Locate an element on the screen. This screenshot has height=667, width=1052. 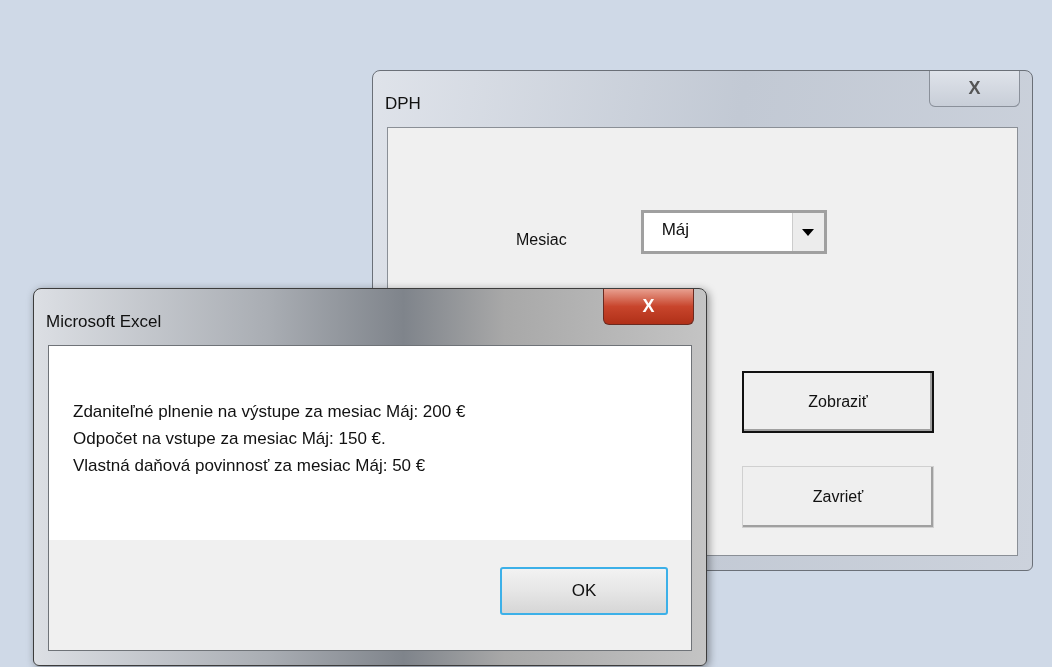
dialog-button: Zobraziť is located at coordinates (838, 402).